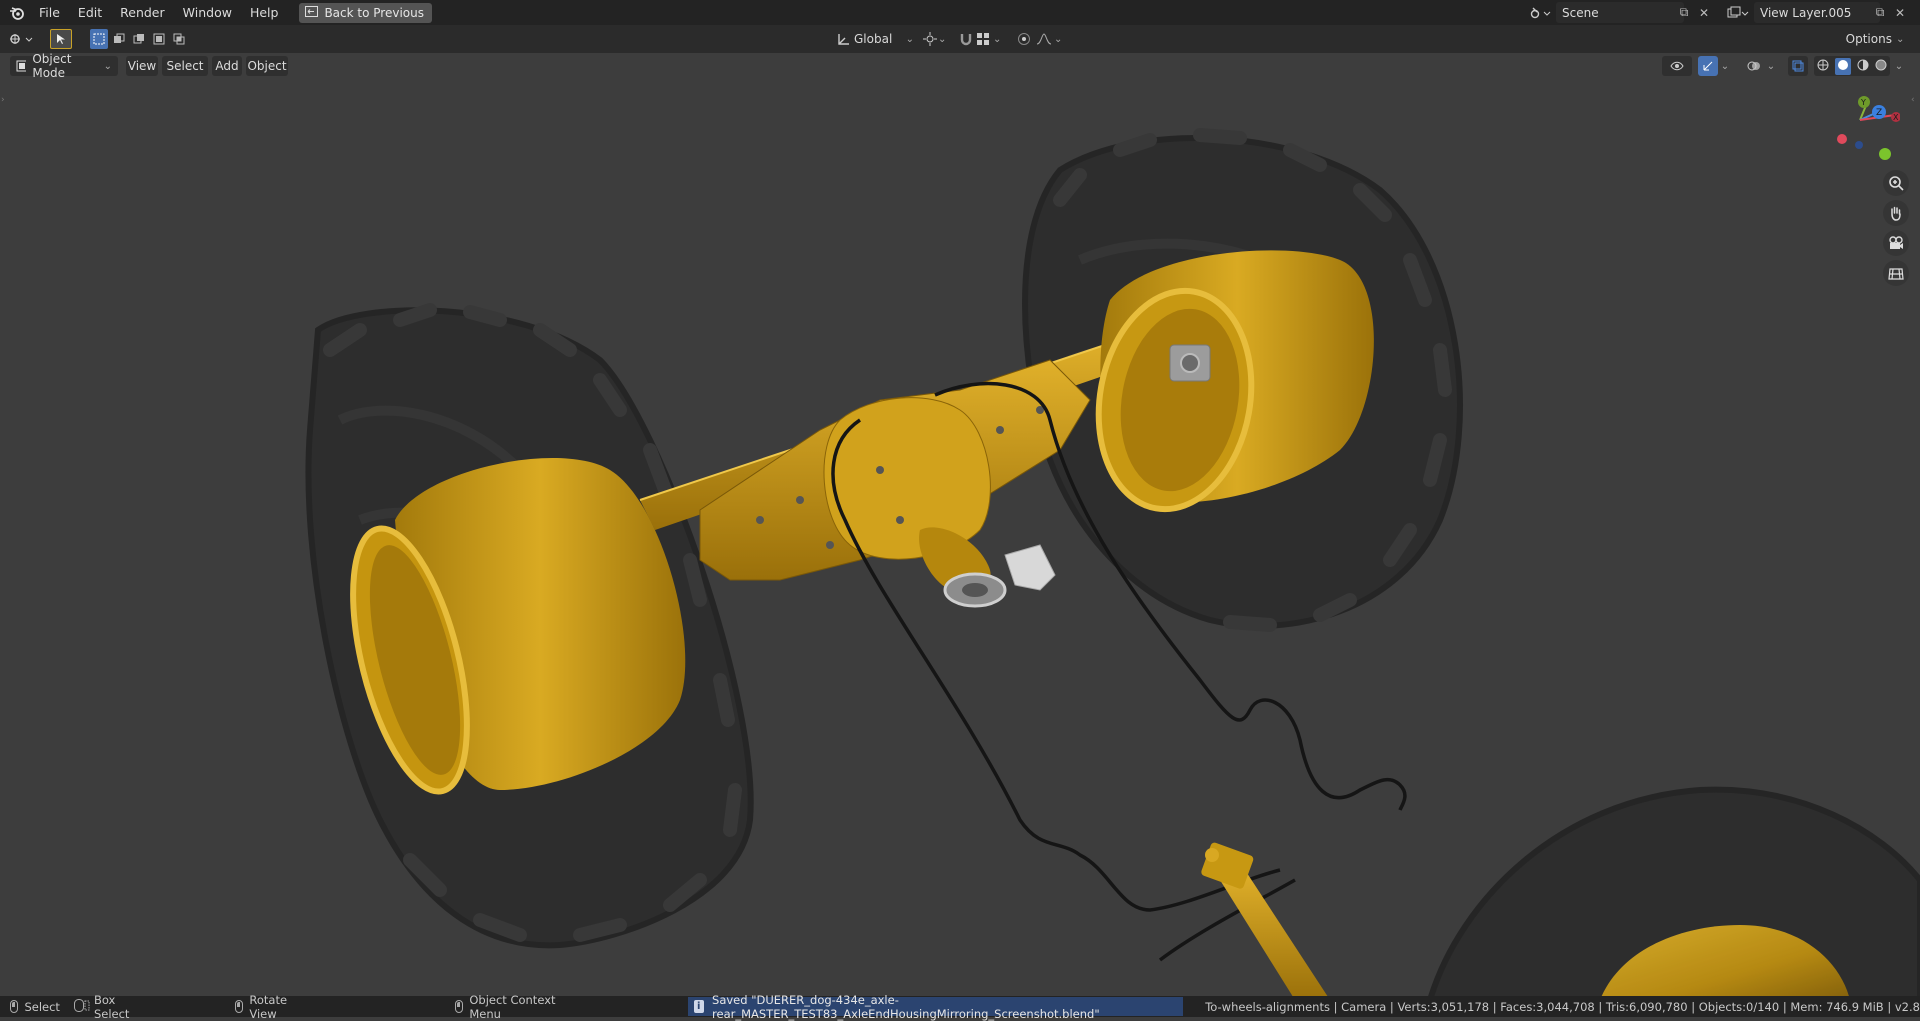 This screenshot has width=1920, height=1021. Describe the element at coordinates (21, 66) in the screenshot. I see `object-mode-icon` at that location.